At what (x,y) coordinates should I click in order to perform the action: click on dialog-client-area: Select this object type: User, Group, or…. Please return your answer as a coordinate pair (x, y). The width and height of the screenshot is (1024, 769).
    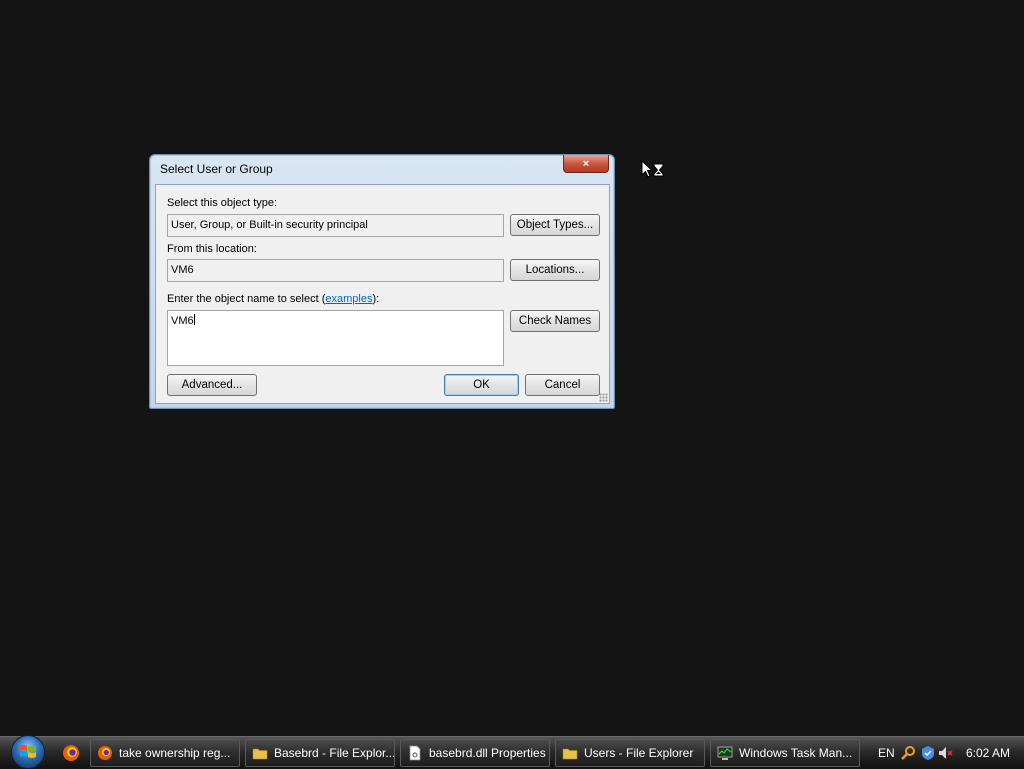
    Looking at the image, I should click on (382, 294).